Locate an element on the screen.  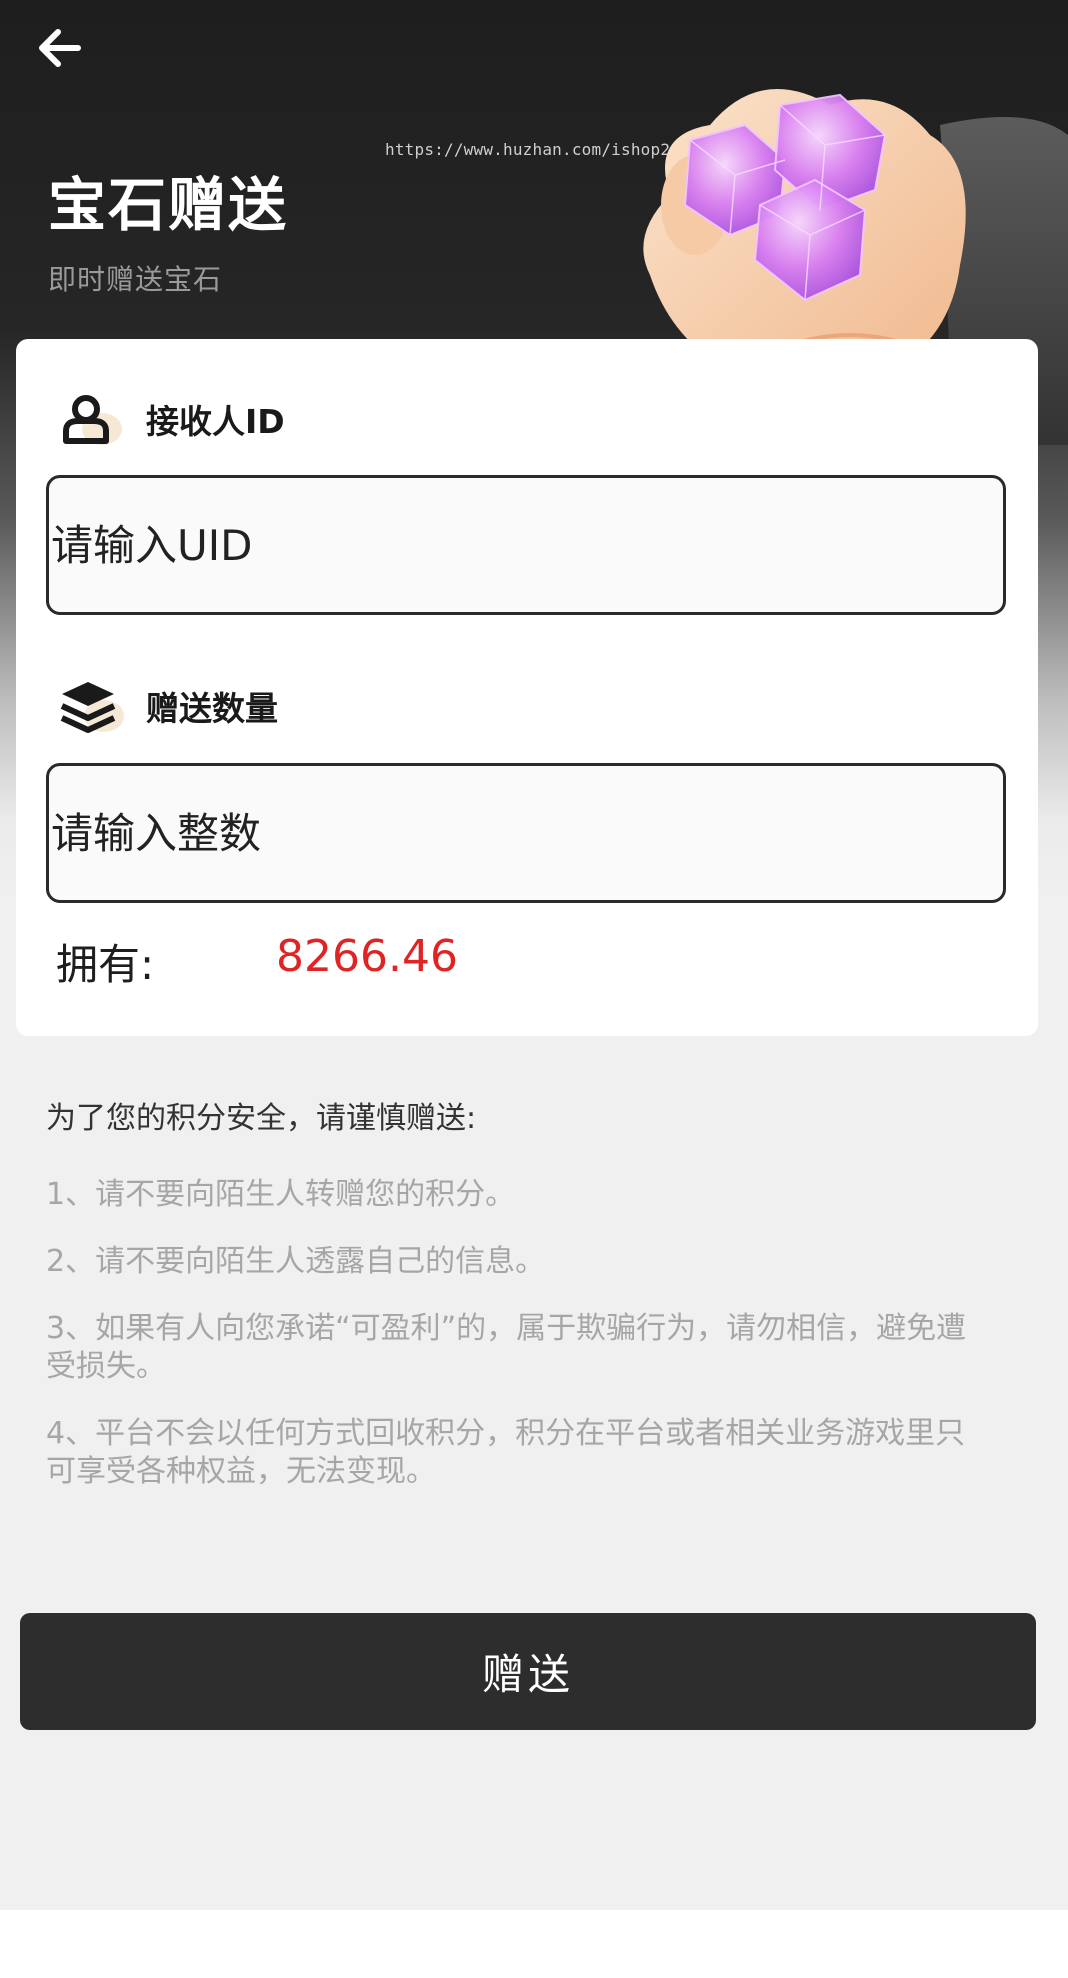
back-button is located at coordinates (58, 52).